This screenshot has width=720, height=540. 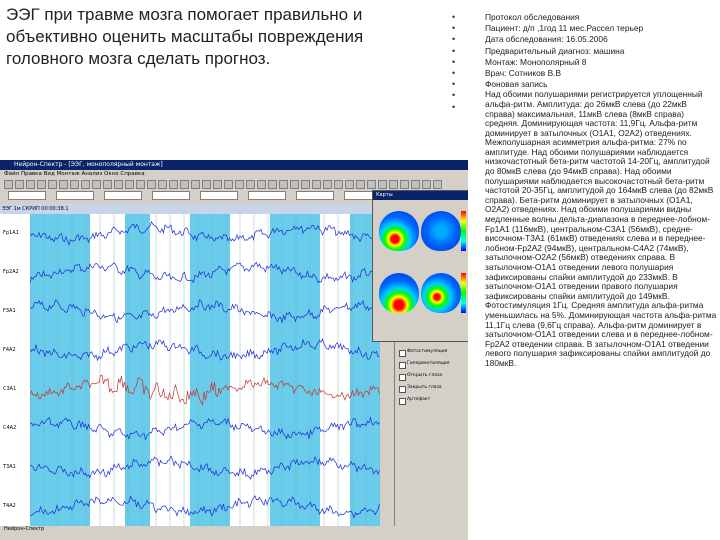 I want to click on channel-label: Fp2A2, so click(x=11, y=272).